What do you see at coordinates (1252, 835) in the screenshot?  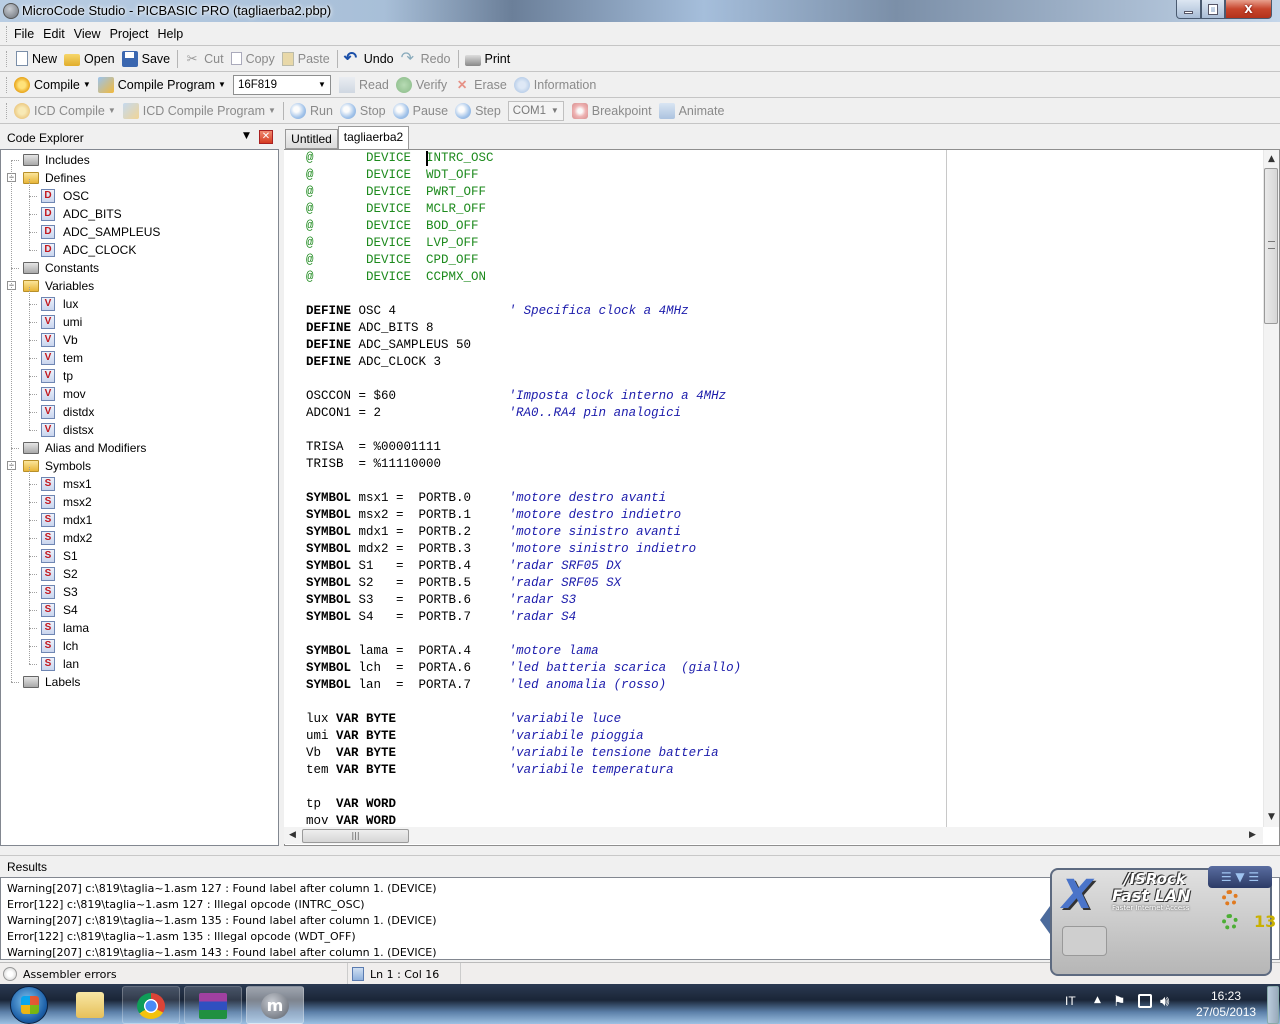 I see `scroll-right-icon: ▶` at bounding box center [1252, 835].